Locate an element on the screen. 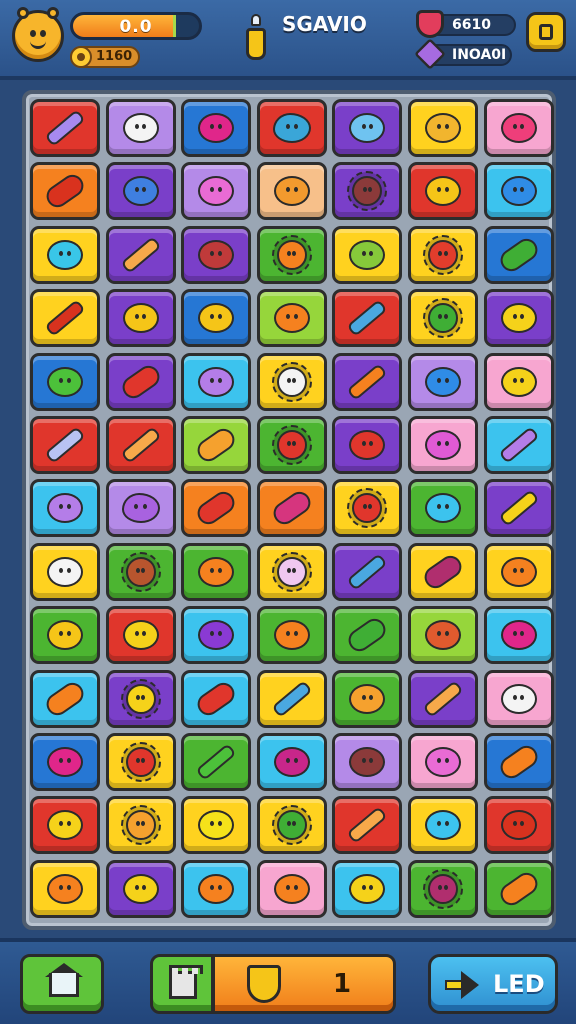 The height and width of the screenshot is (1024, 576). bean-critter-icon is located at coordinates (216, 508).